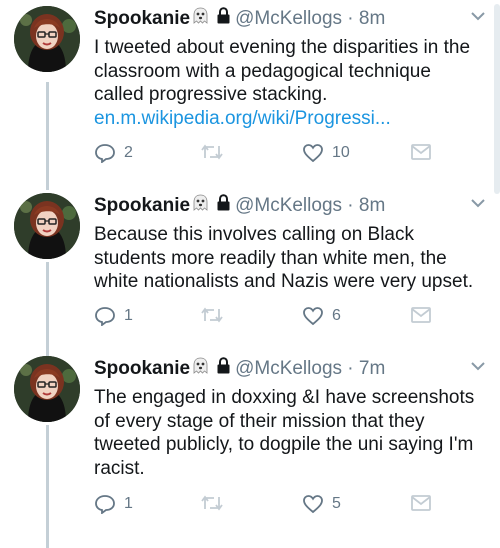 The width and height of the screenshot is (500, 548). I want to click on tweet-text-line: racist., so click(119, 468).